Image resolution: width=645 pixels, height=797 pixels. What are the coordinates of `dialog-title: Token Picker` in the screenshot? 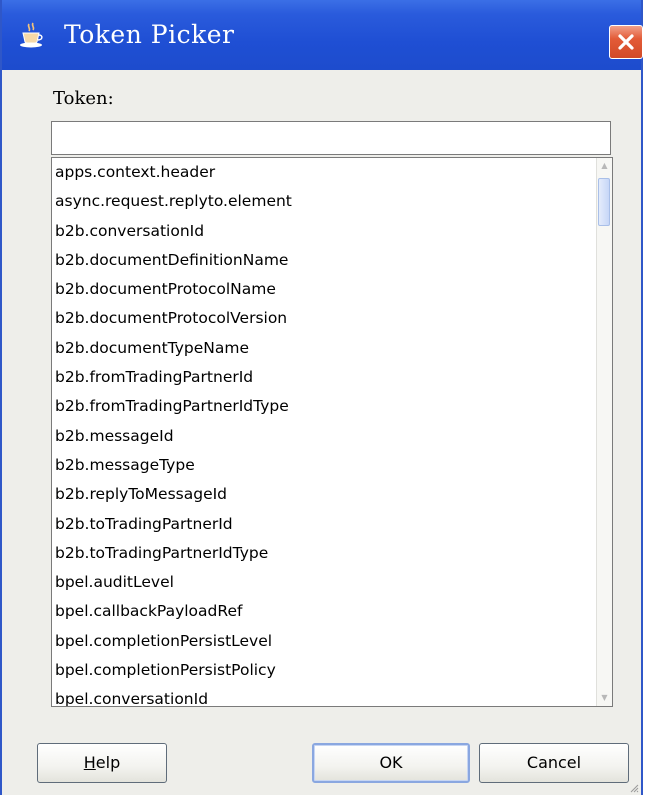 It's located at (149, 34).